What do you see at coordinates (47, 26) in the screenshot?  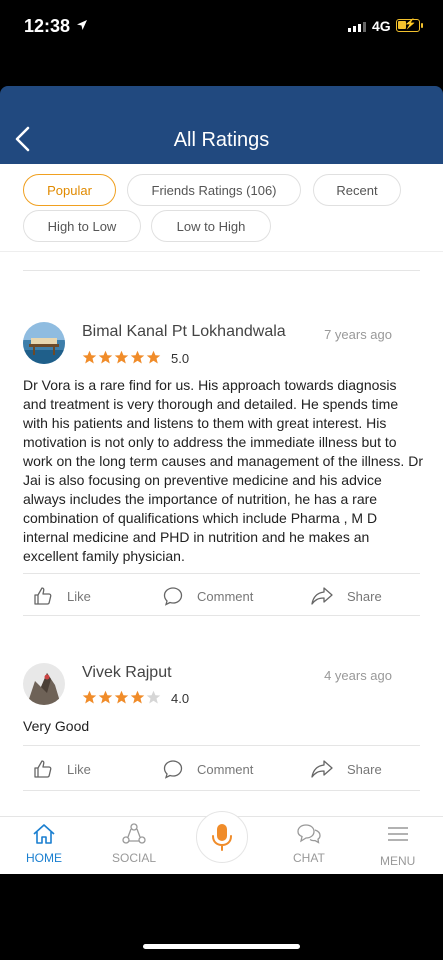 I see `status-time: 12:38` at bounding box center [47, 26].